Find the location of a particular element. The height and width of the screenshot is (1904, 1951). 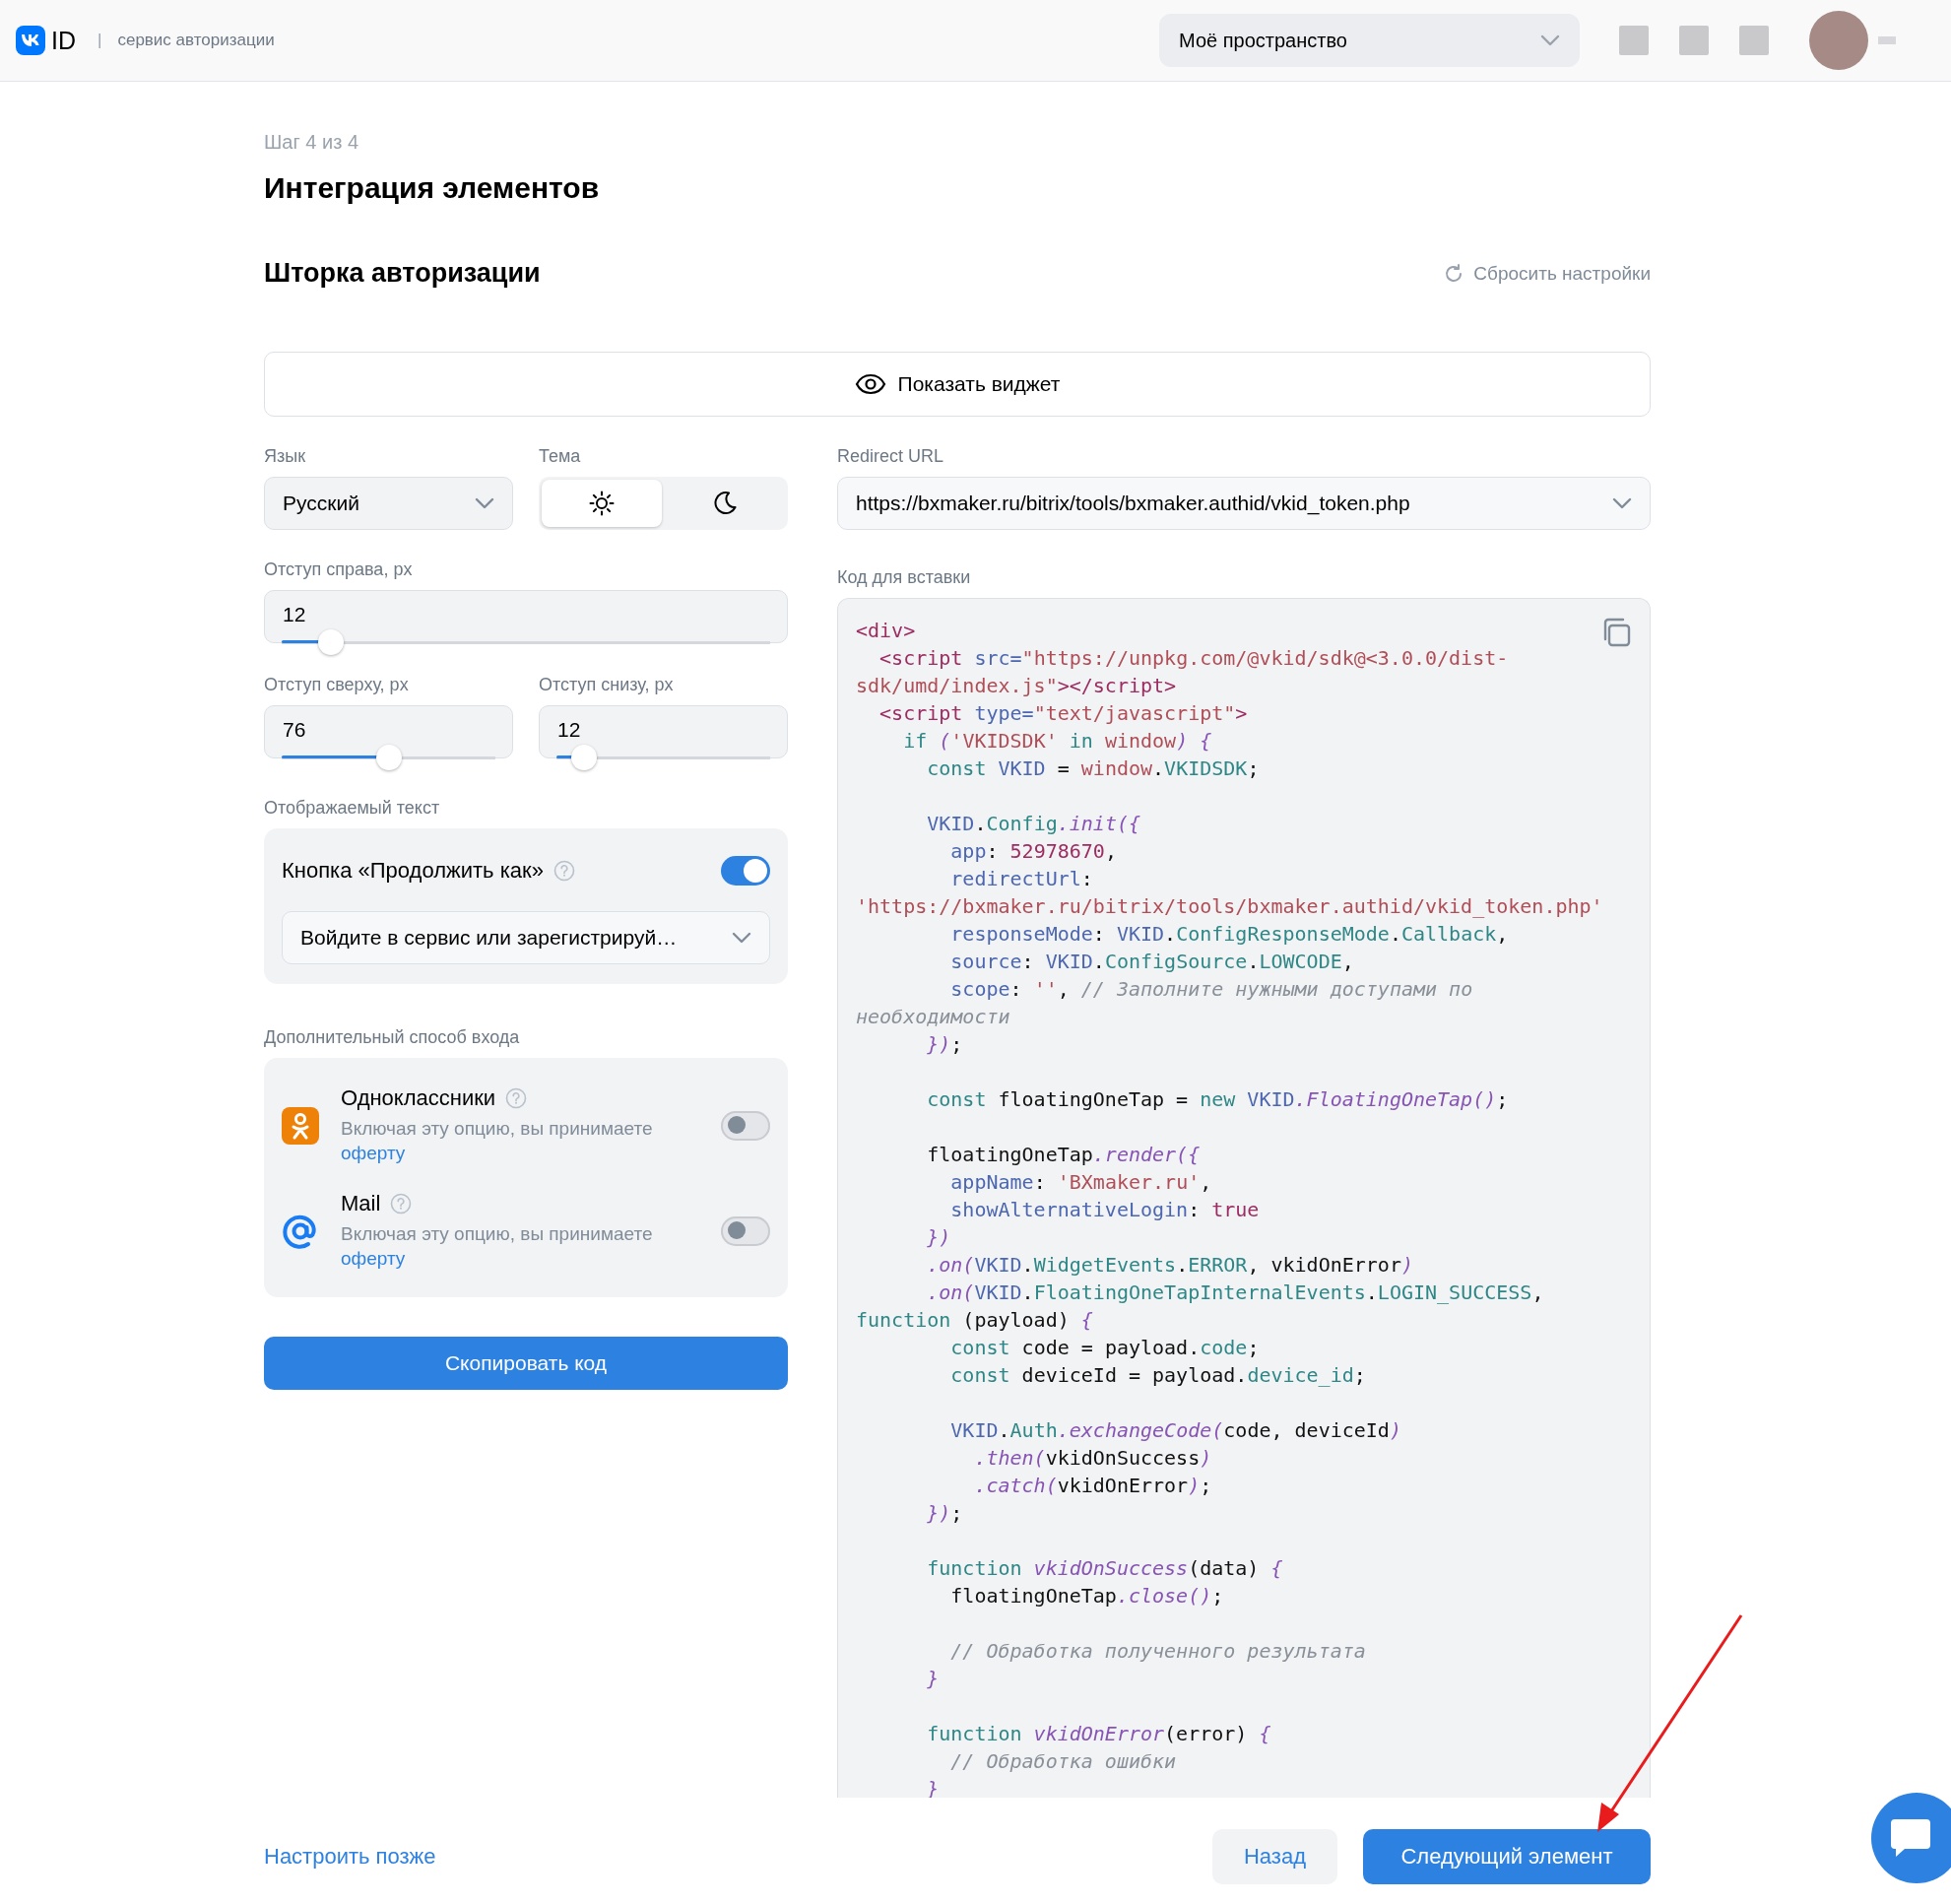

back-button: Назад is located at coordinates (1274, 1856).